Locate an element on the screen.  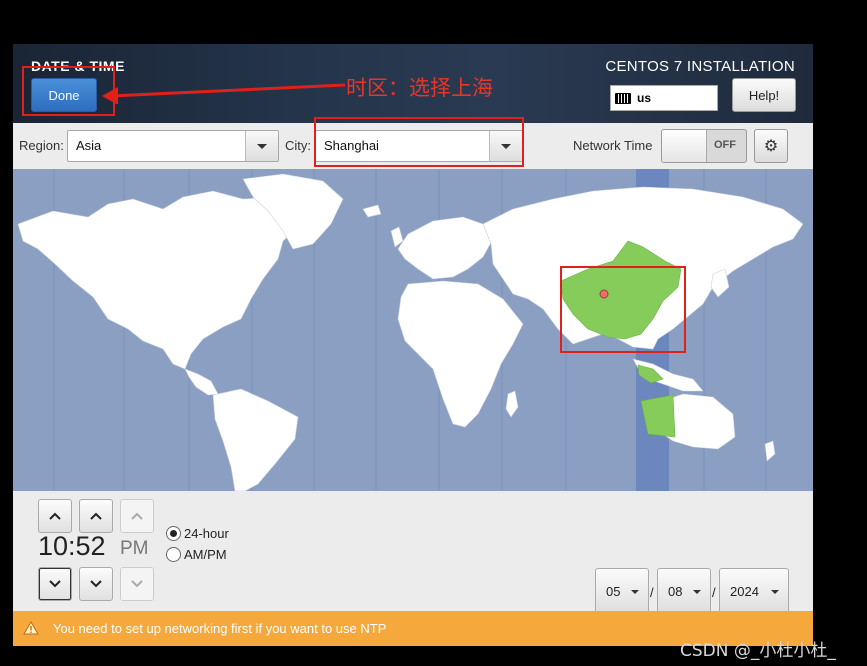
annotation-box-region is located at coordinates (623, 309).